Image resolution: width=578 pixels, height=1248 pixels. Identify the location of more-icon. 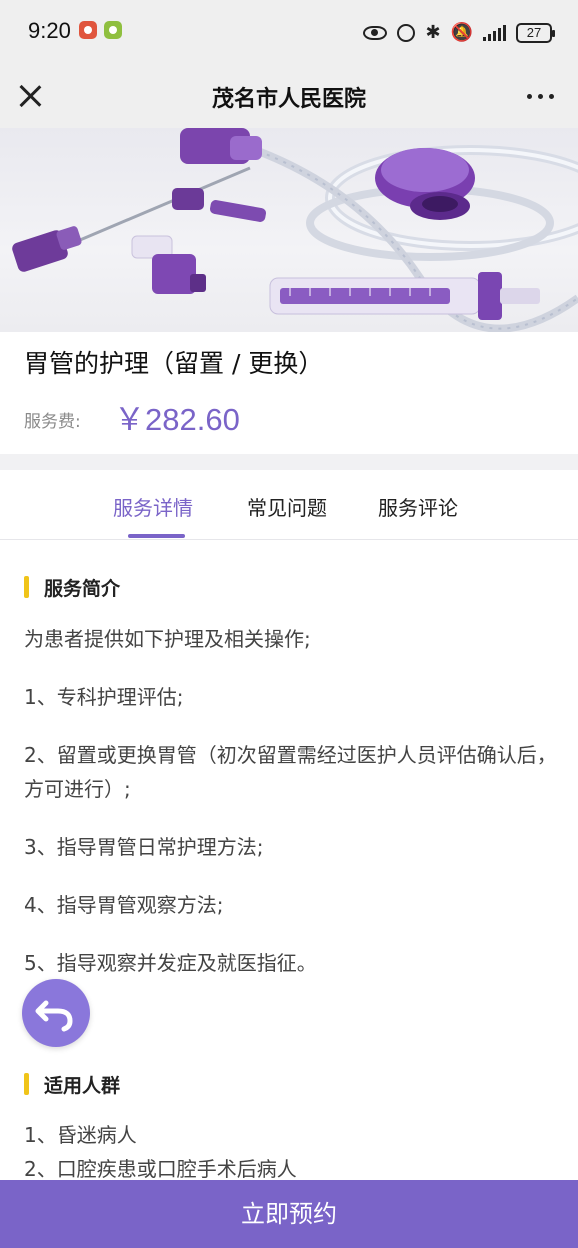
(540, 96).